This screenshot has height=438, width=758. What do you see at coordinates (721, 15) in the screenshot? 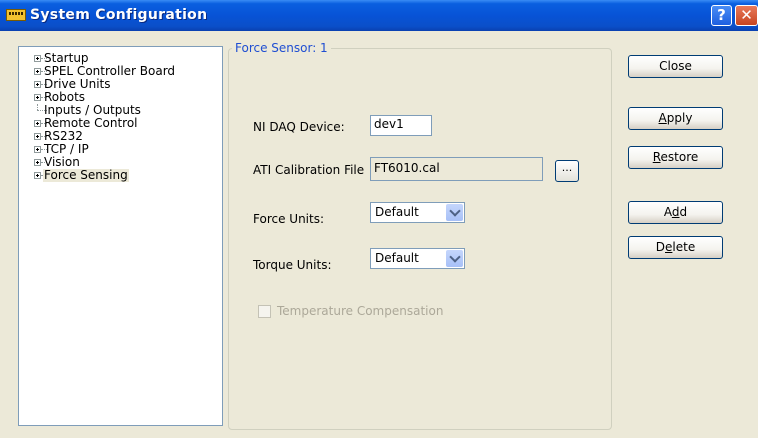
I see `help-button: ?` at bounding box center [721, 15].